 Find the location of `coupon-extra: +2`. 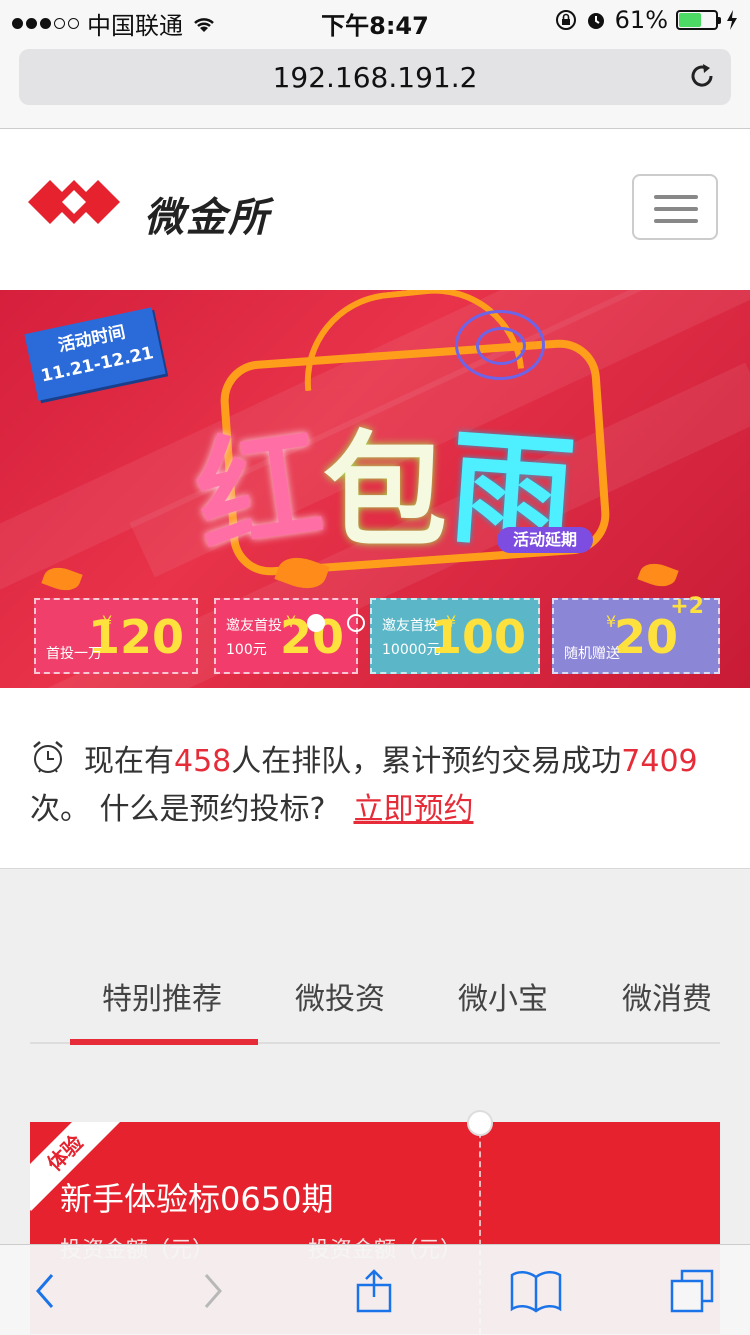

coupon-extra: +2 is located at coordinates (687, 606).